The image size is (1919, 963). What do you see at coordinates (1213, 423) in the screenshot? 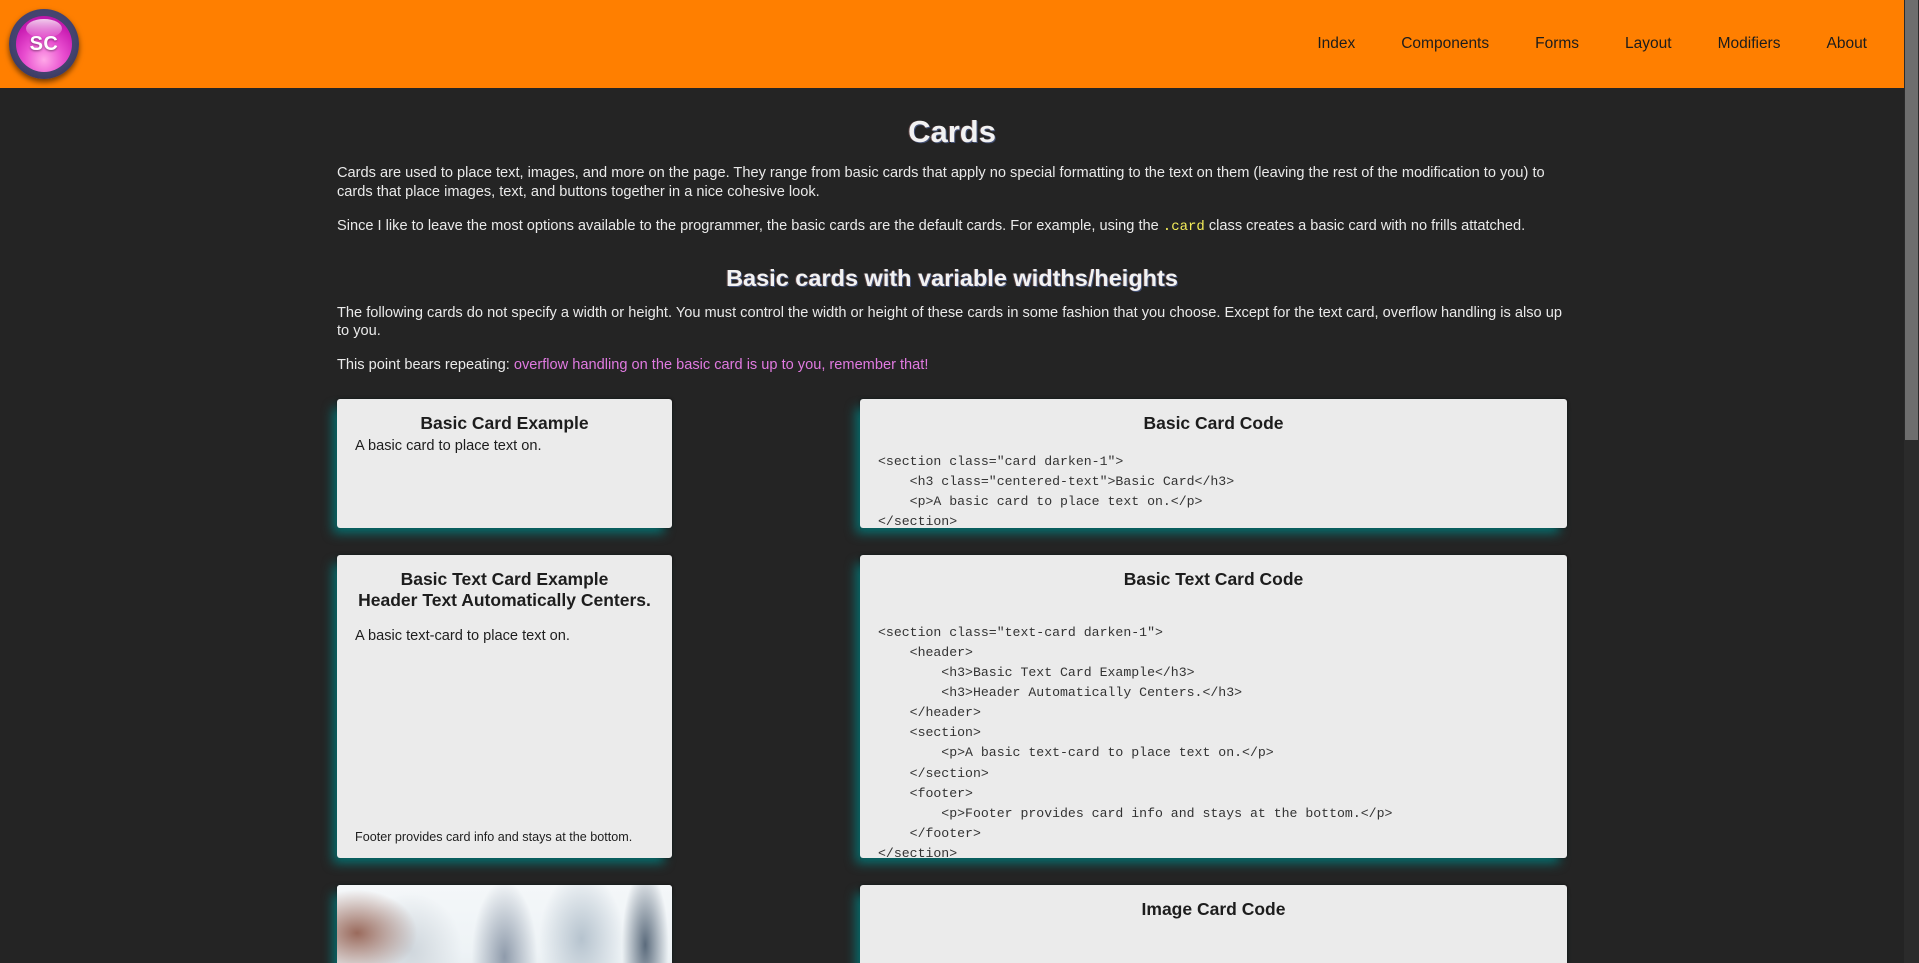
I see `card-basic-code-title: Basic Card Code` at bounding box center [1213, 423].